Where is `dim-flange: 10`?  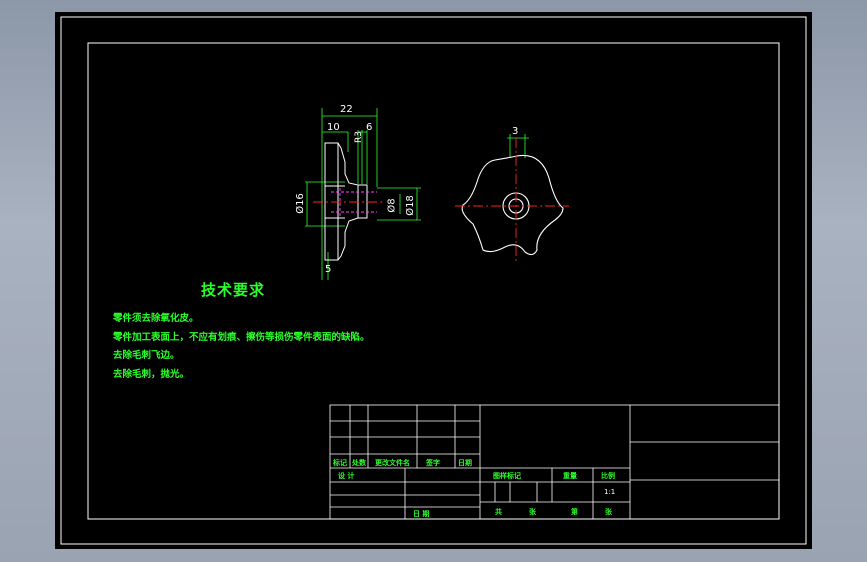
dim-flange: 10 is located at coordinates (333, 127).